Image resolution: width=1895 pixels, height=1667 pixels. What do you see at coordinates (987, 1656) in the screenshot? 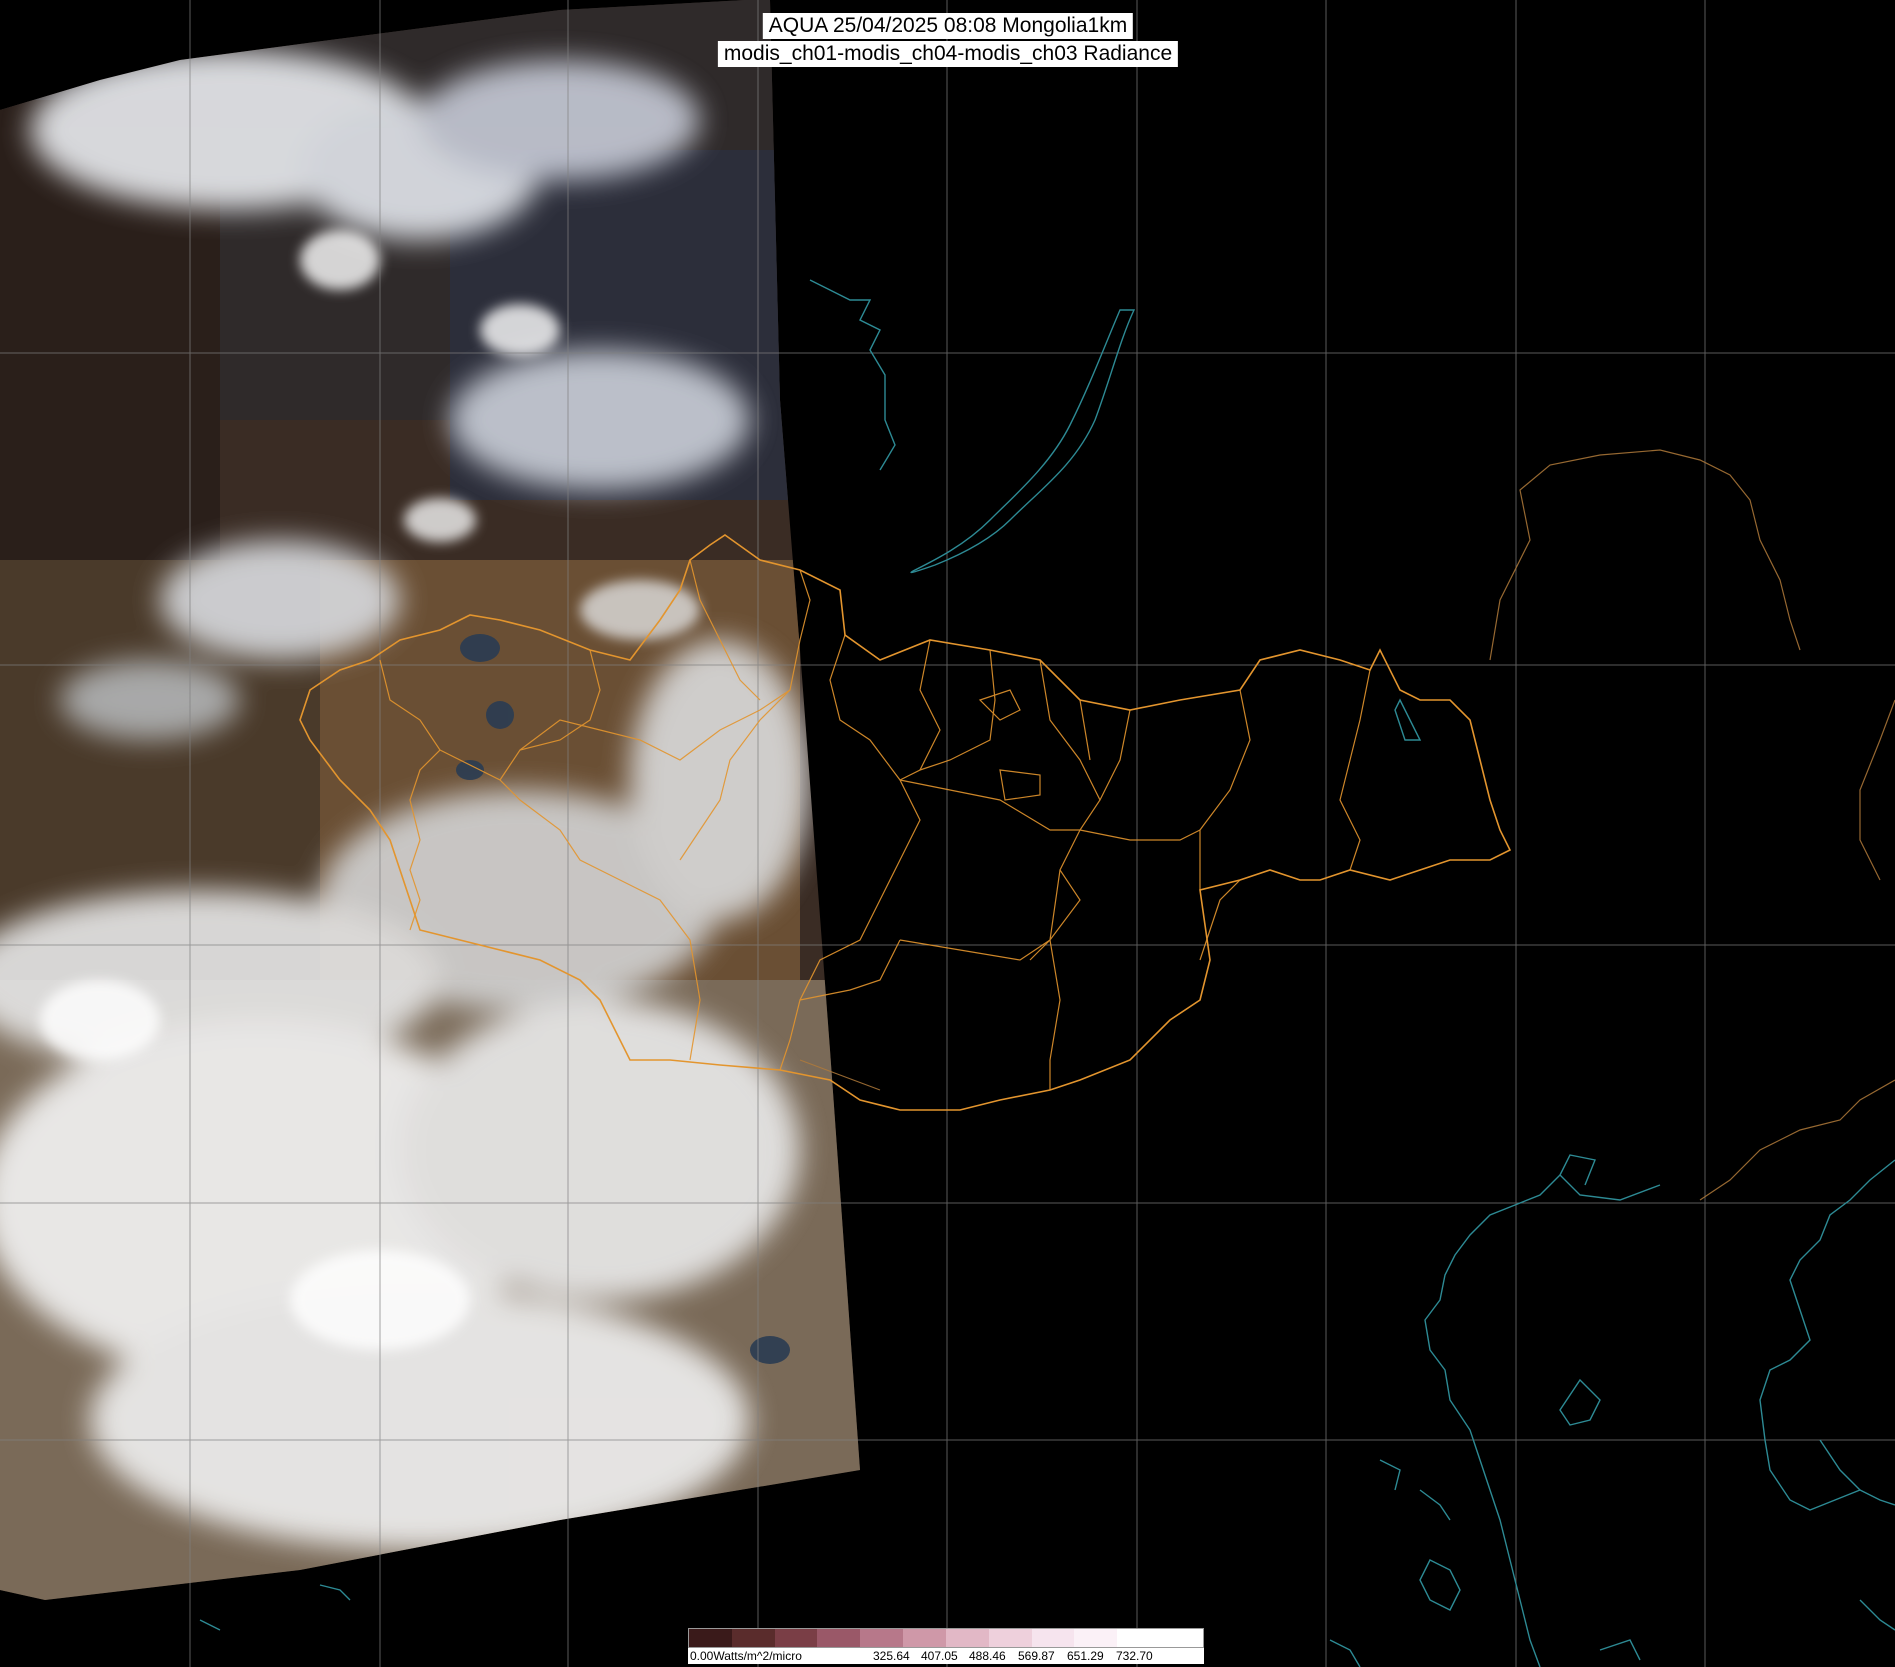
I see `legend-label: 488.46` at bounding box center [987, 1656].